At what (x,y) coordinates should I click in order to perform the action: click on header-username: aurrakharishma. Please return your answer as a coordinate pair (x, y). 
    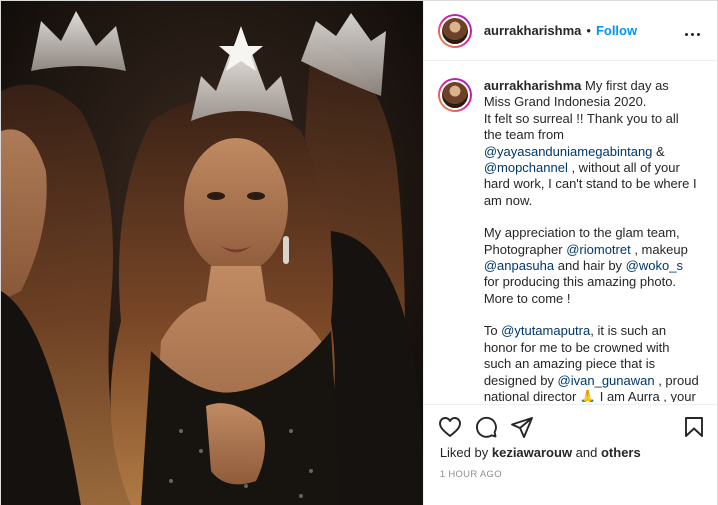
    Looking at the image, I should click on (533, 30).